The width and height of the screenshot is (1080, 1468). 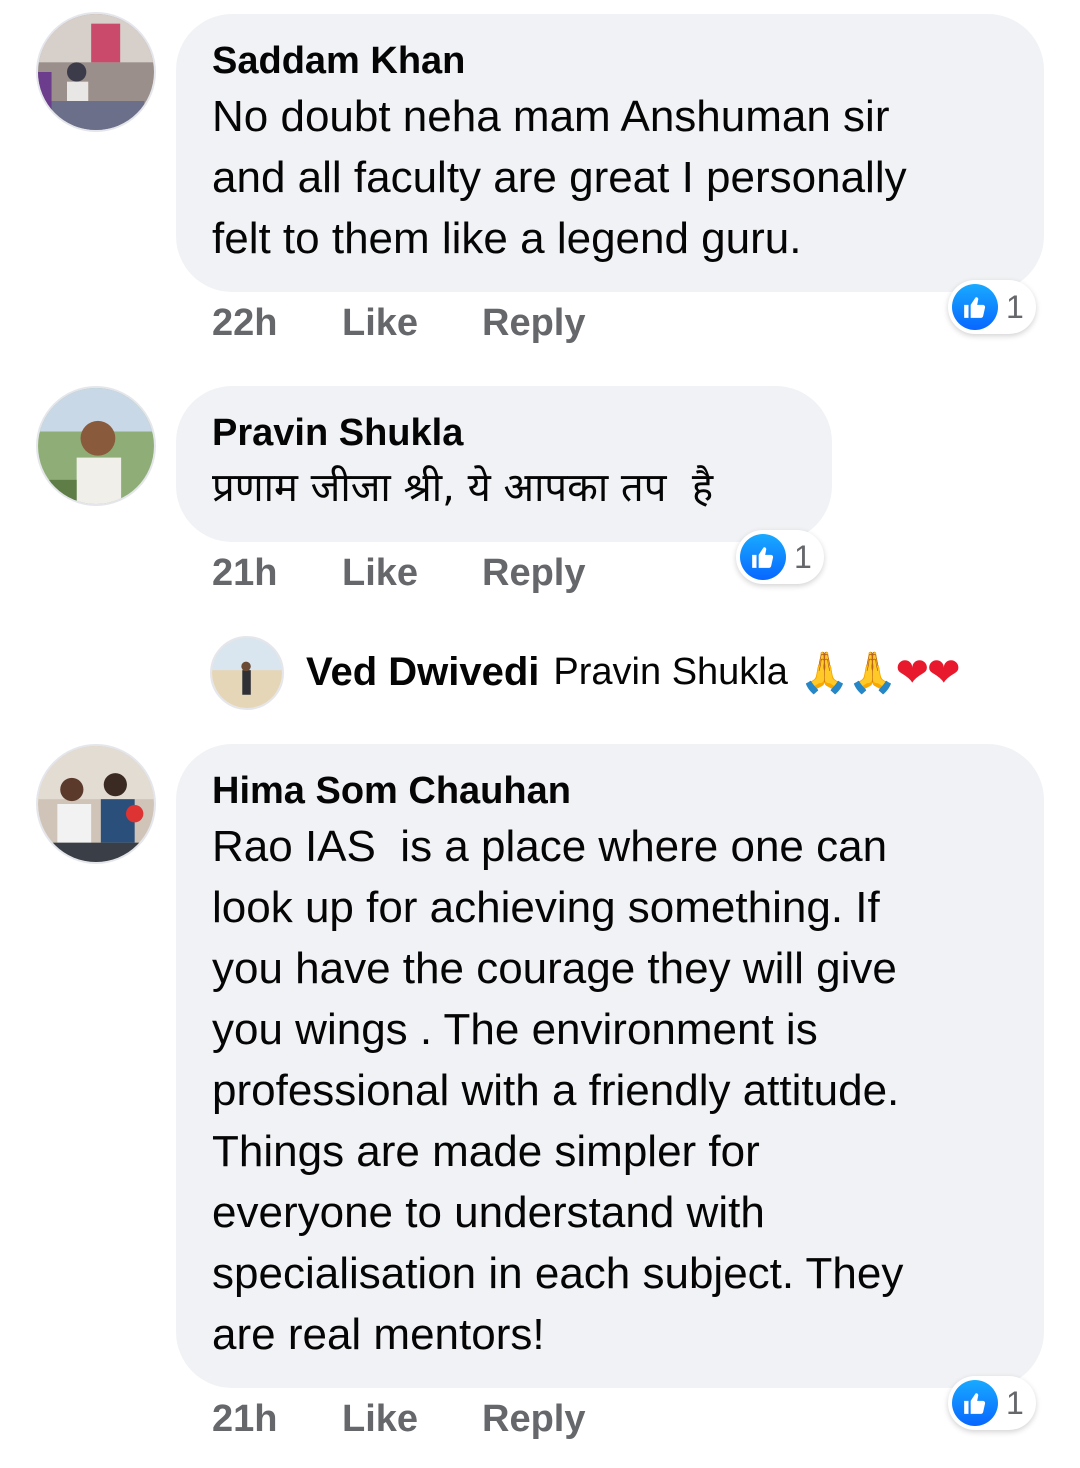 I want to click on avatar-saddam-khan, so click(x=96, y=72).